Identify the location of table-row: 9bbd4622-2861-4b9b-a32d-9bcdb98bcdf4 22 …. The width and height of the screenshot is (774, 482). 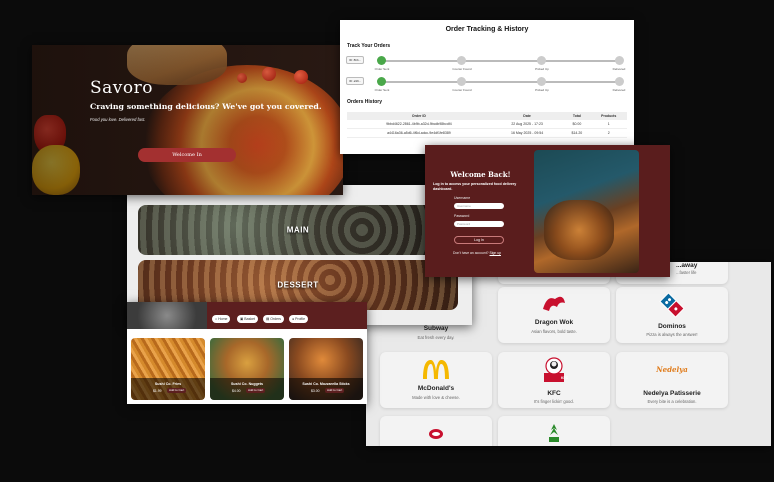
(487, 124).